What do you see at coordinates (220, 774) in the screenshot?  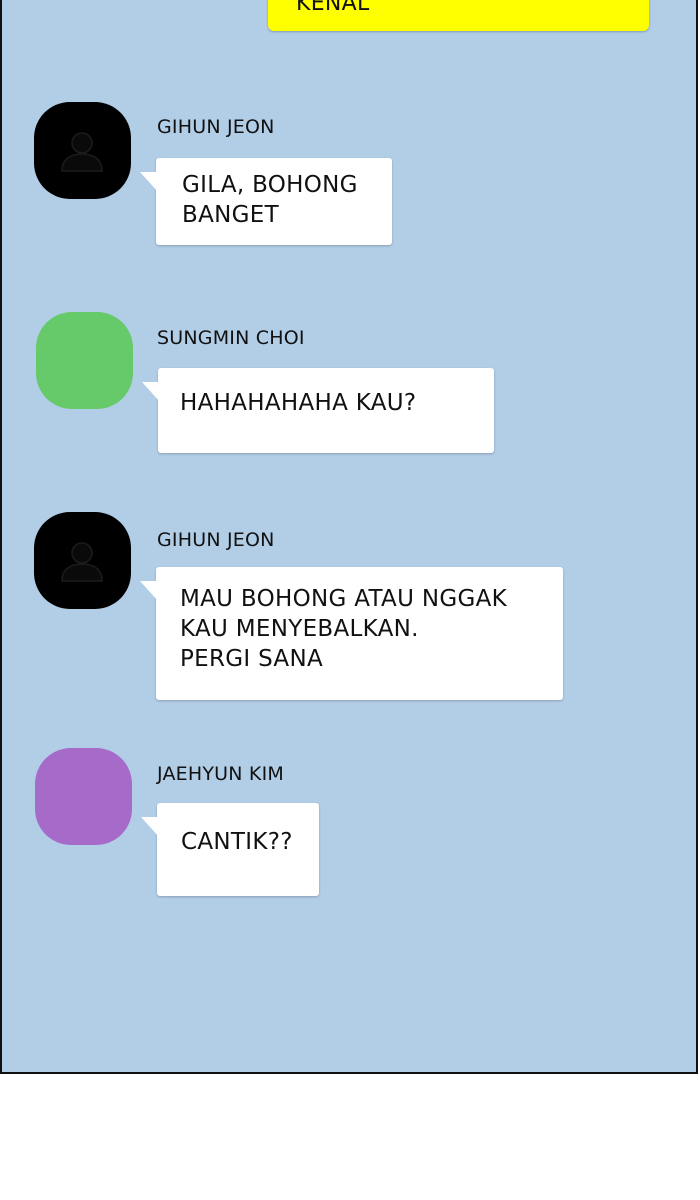 I see `sender-name: JAEHYUN KIM` at bounding box center [220, 774].